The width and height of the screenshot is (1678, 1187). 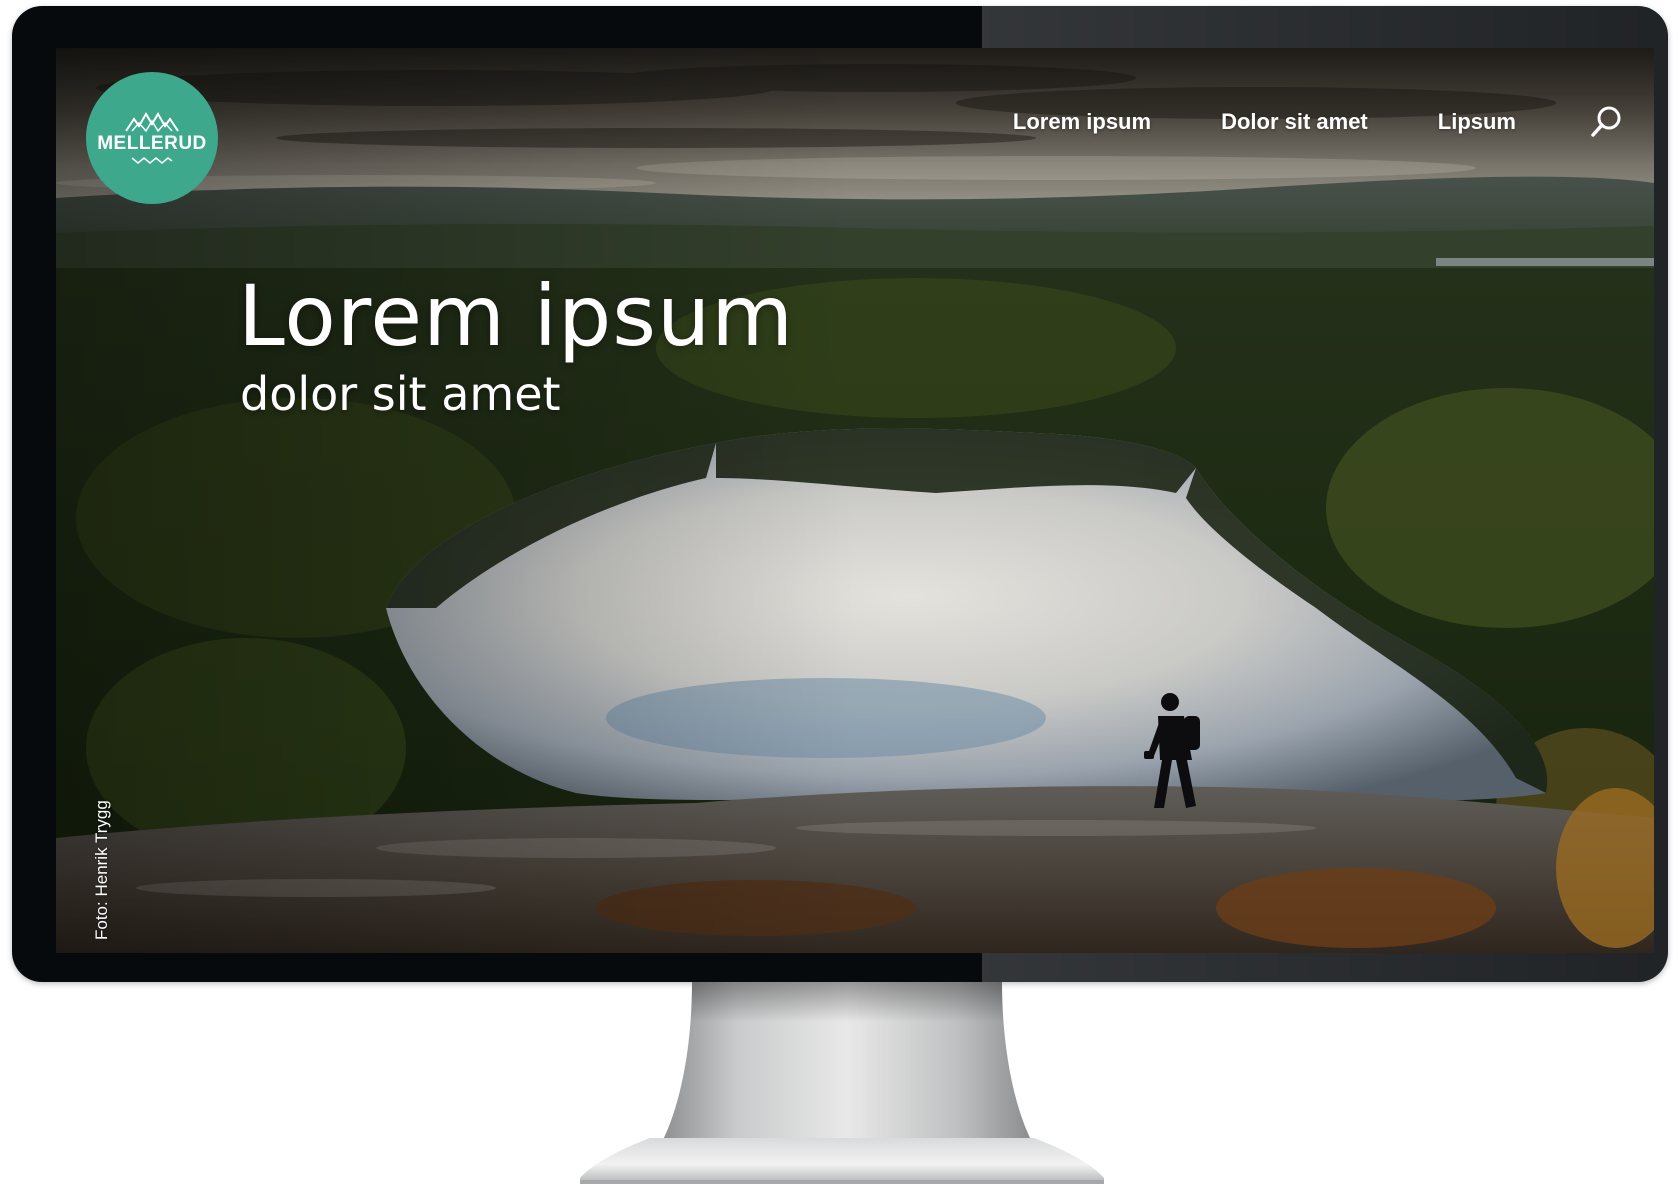 What do you see at coordinates (1477, 122) in the screenshot?
I see `nav-link-lipsum: Lipsum` at bounding box center [1477, 122].